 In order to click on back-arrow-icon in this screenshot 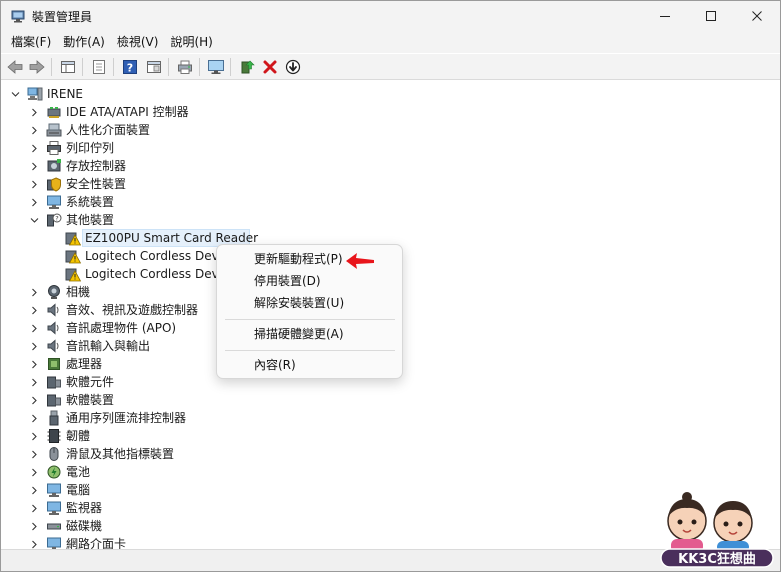, I will do `click(15, 67)`.